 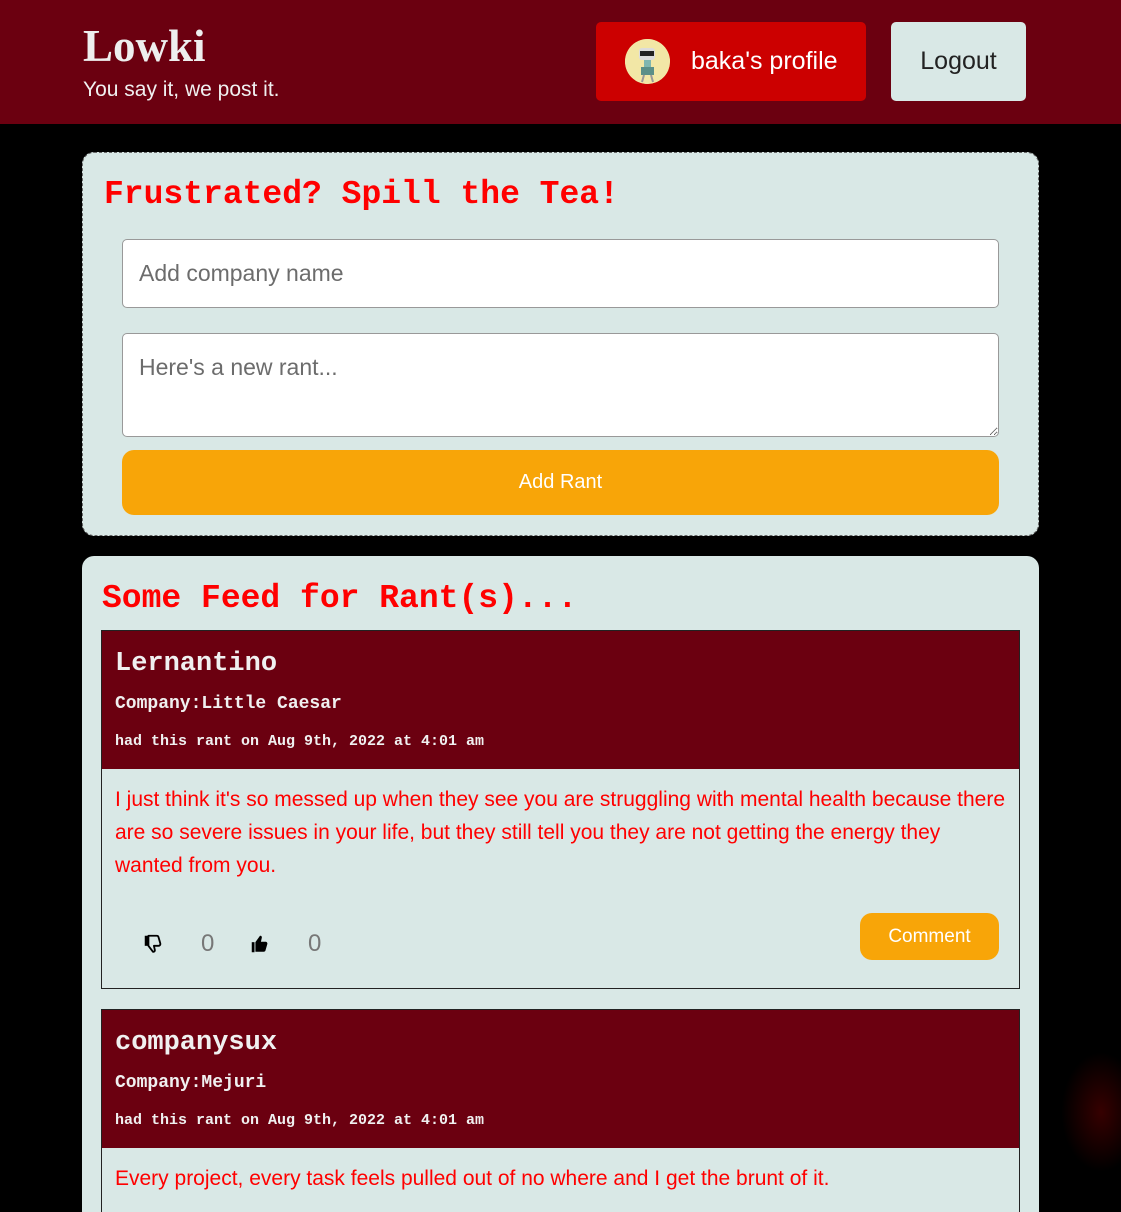 What do you see at coordinates (191, 1083) in the screenshot?
I see `rant-company: Company:Mejuri` at bounding box center [191, 1083].